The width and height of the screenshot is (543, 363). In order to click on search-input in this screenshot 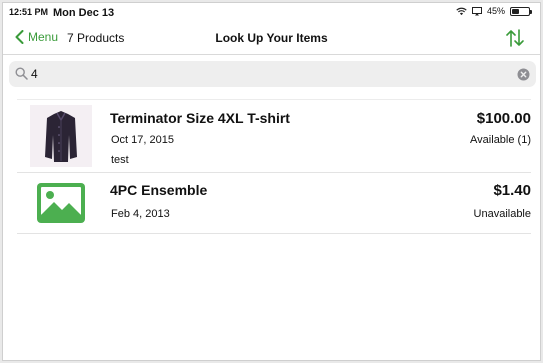, I will do `click(271, 74)`.